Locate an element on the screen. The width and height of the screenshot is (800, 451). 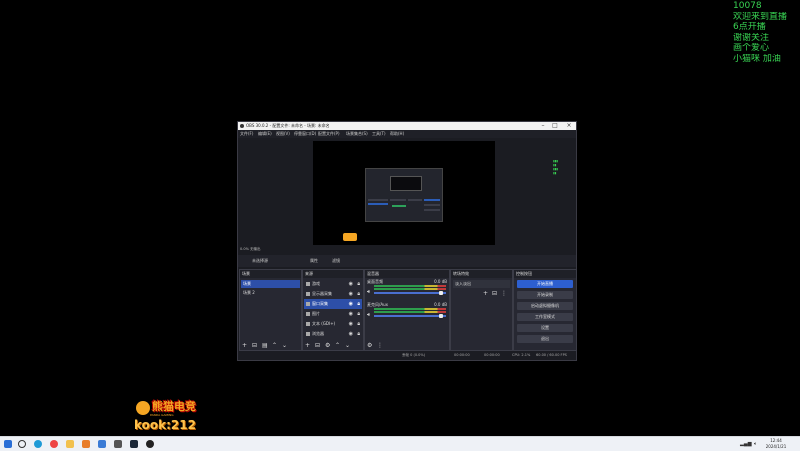
network-icon: ▂▄▆ is located at coordinates (746, 444).